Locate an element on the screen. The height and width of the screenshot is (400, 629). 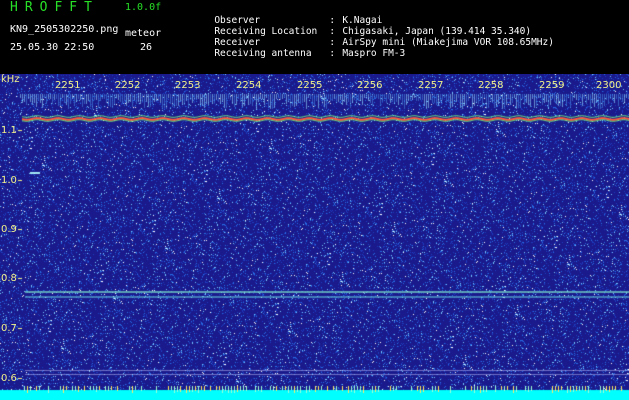
time-tick-label: 2258 is located at coordinates (491, 85).